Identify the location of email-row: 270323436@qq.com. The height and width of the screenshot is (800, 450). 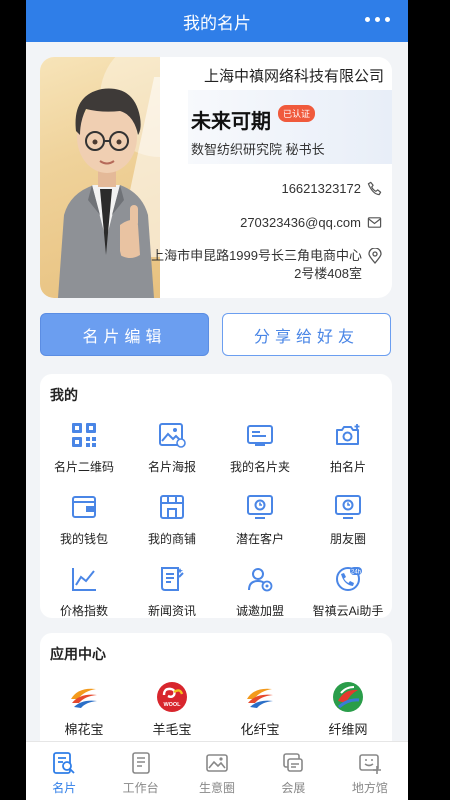
(311, 222).